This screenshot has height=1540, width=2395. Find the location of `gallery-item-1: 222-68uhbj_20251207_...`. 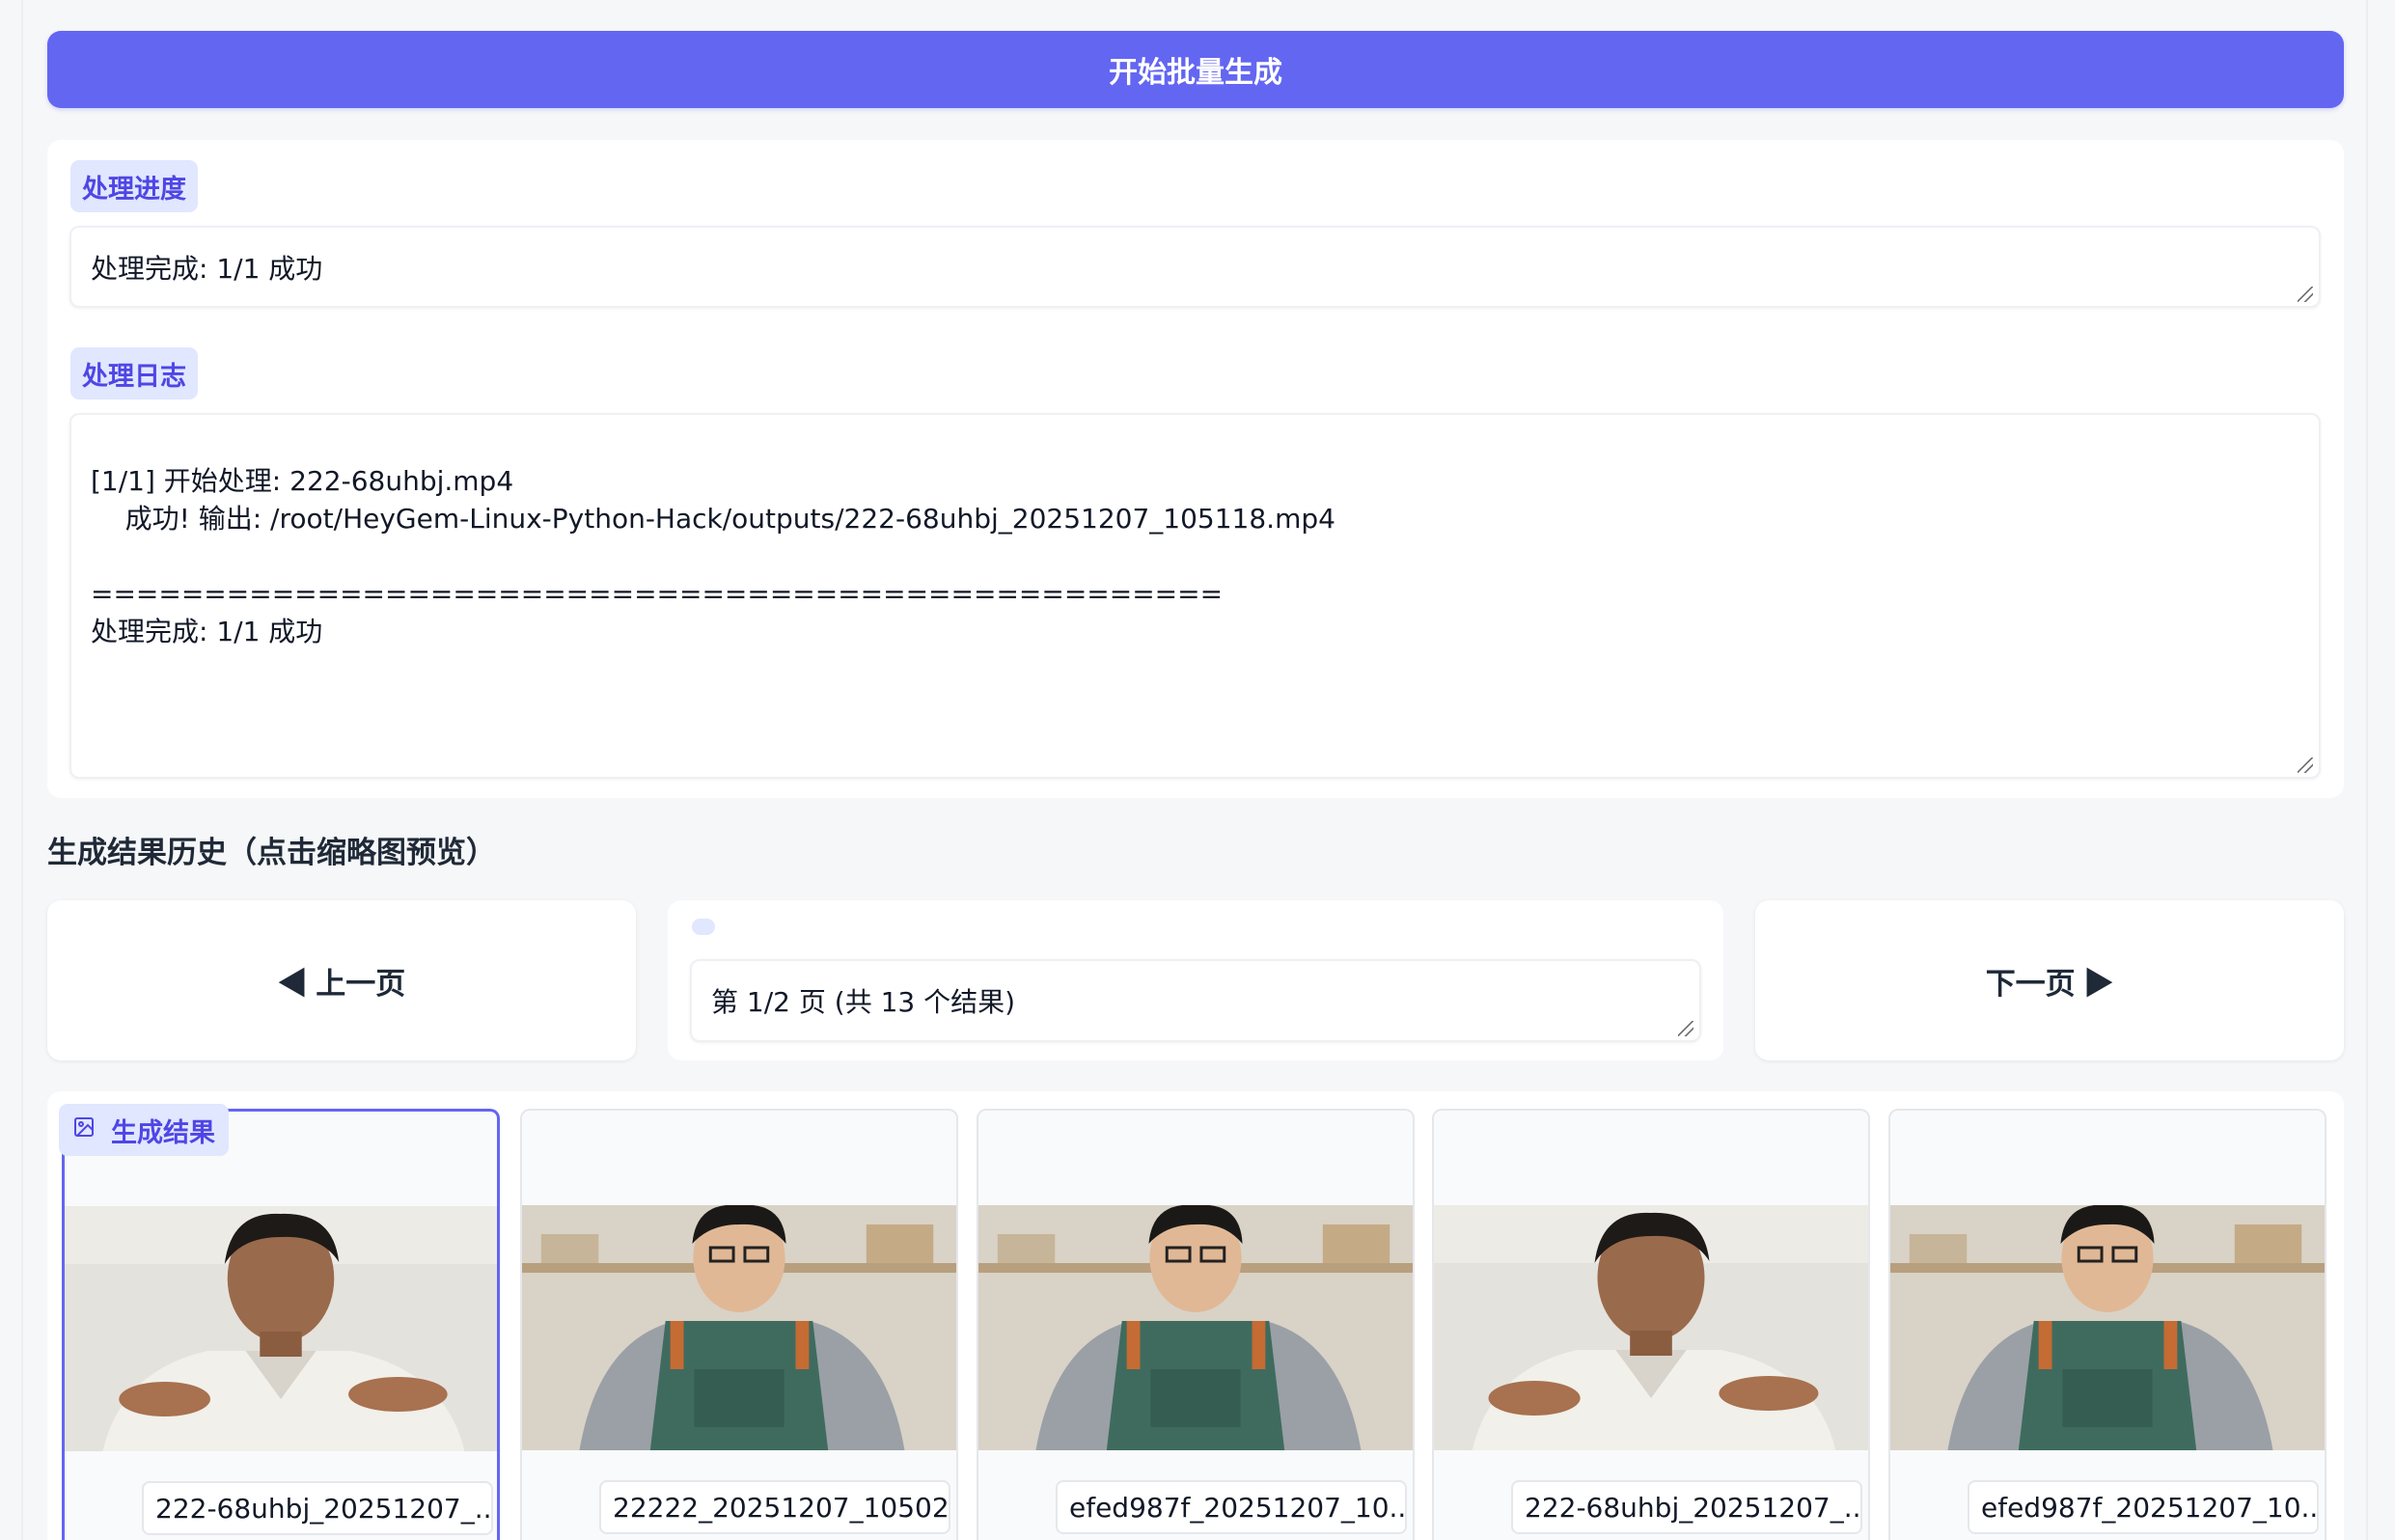

gallery-item-1: 222-68uhbj_20251207_... is located at coordinates (281, 1324).